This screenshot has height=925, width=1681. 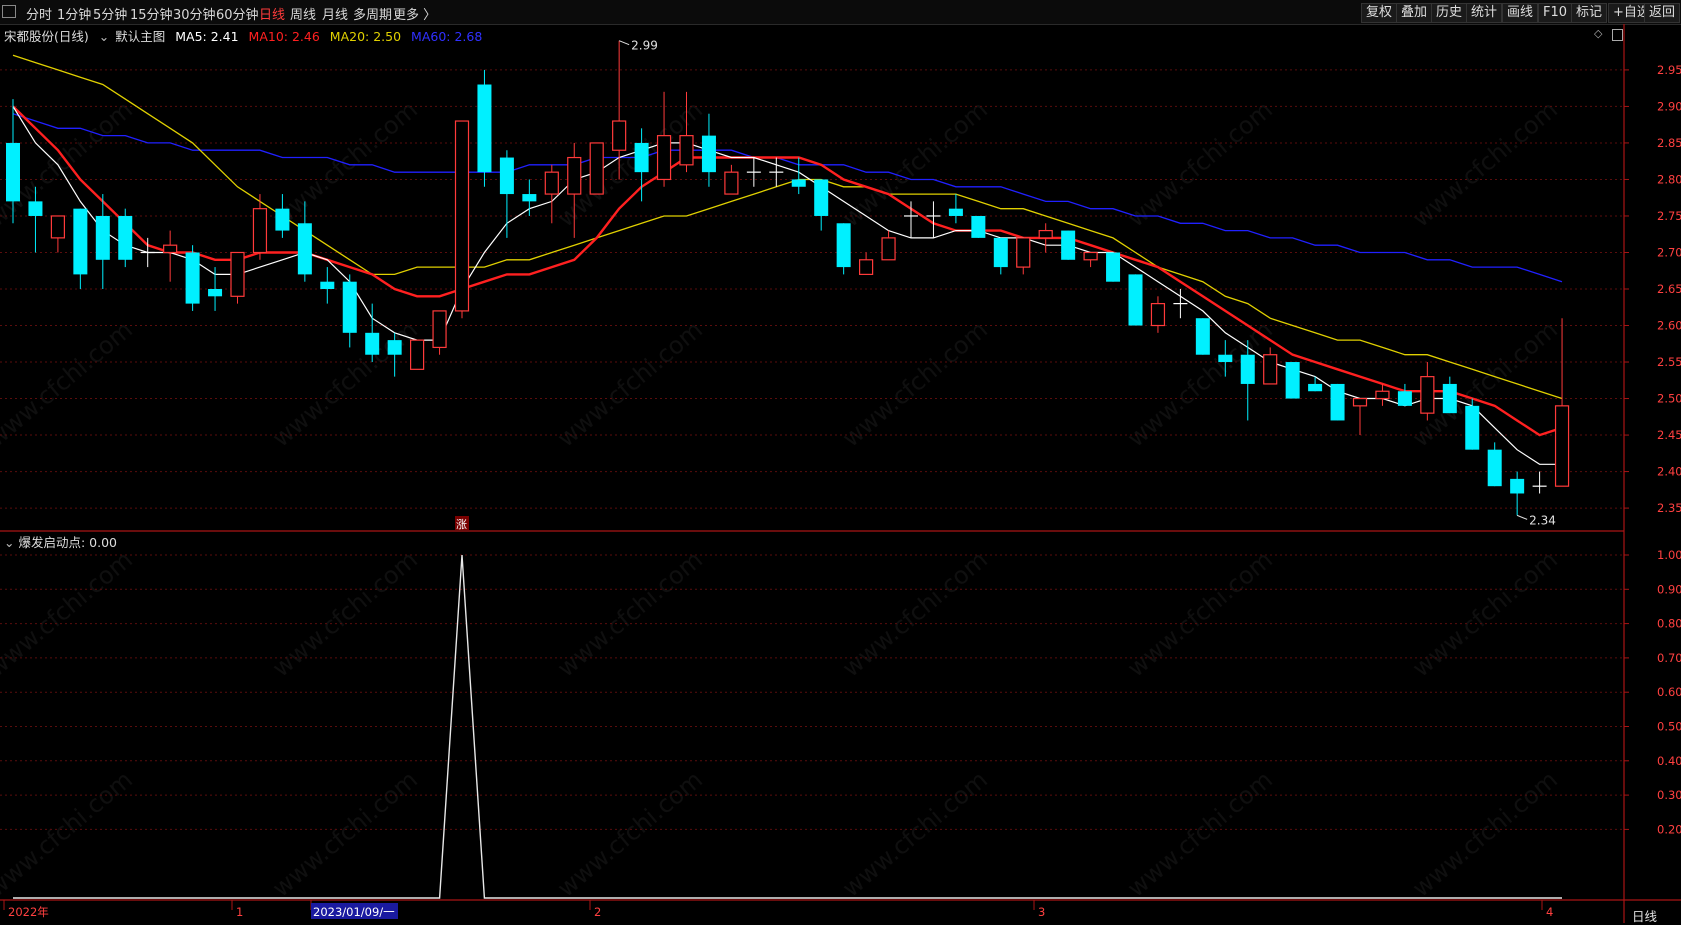 I want to click on time-label: 3, so click(x=1041, y=912).